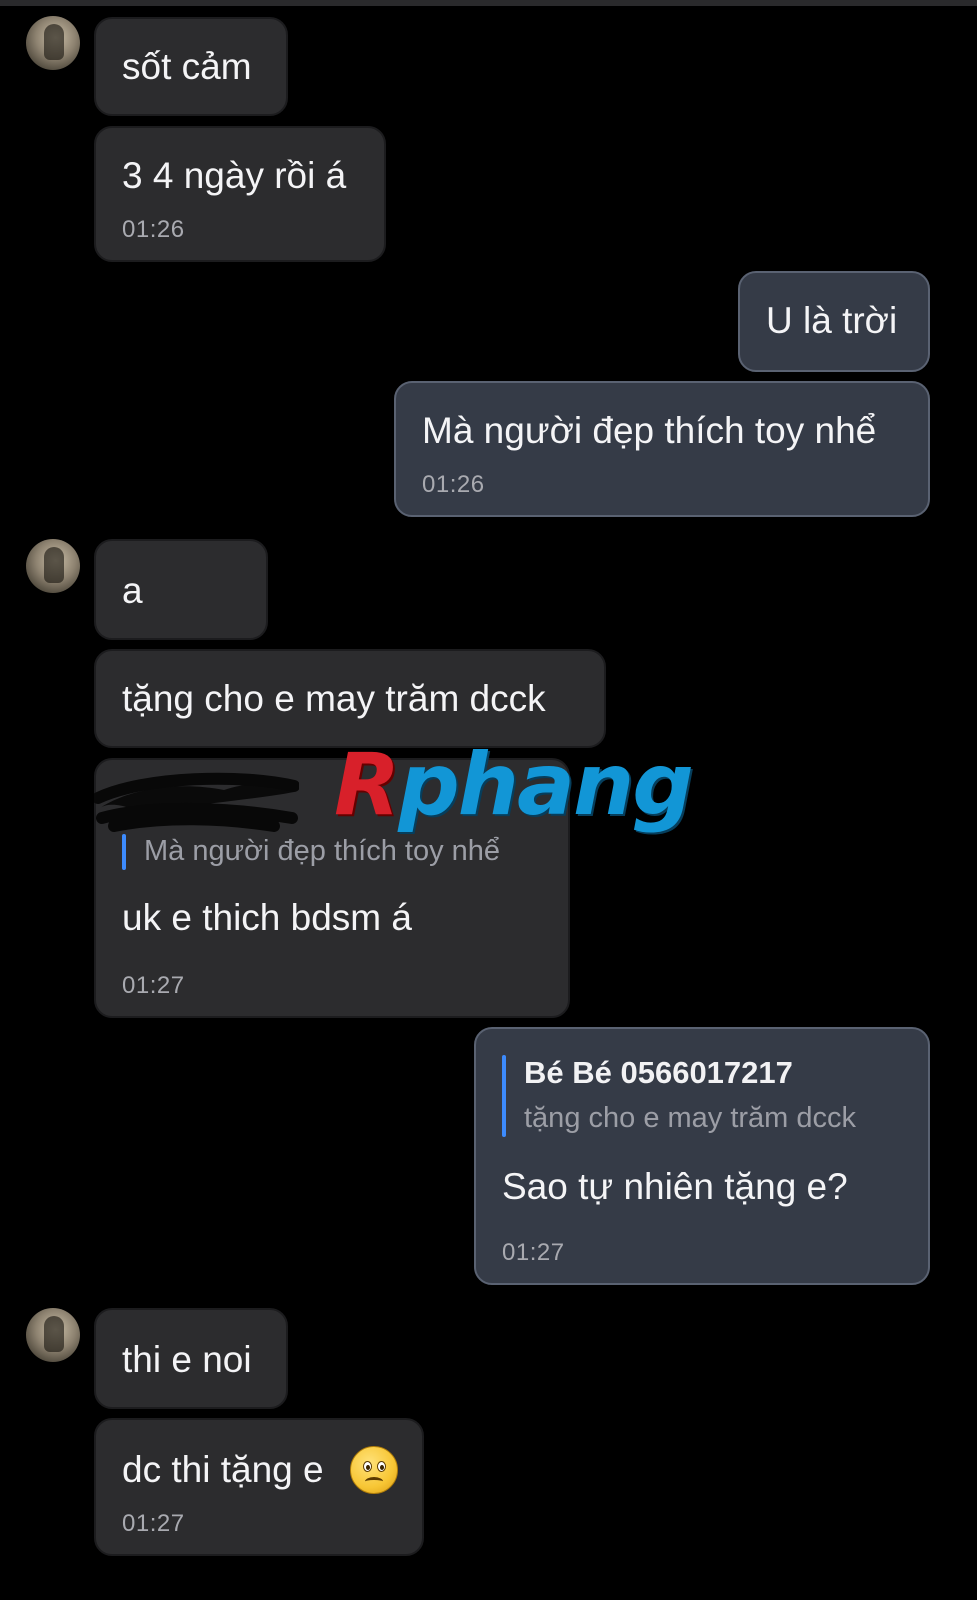  I want to click on message-text: dc thi tặng e, so click(223, 1469).